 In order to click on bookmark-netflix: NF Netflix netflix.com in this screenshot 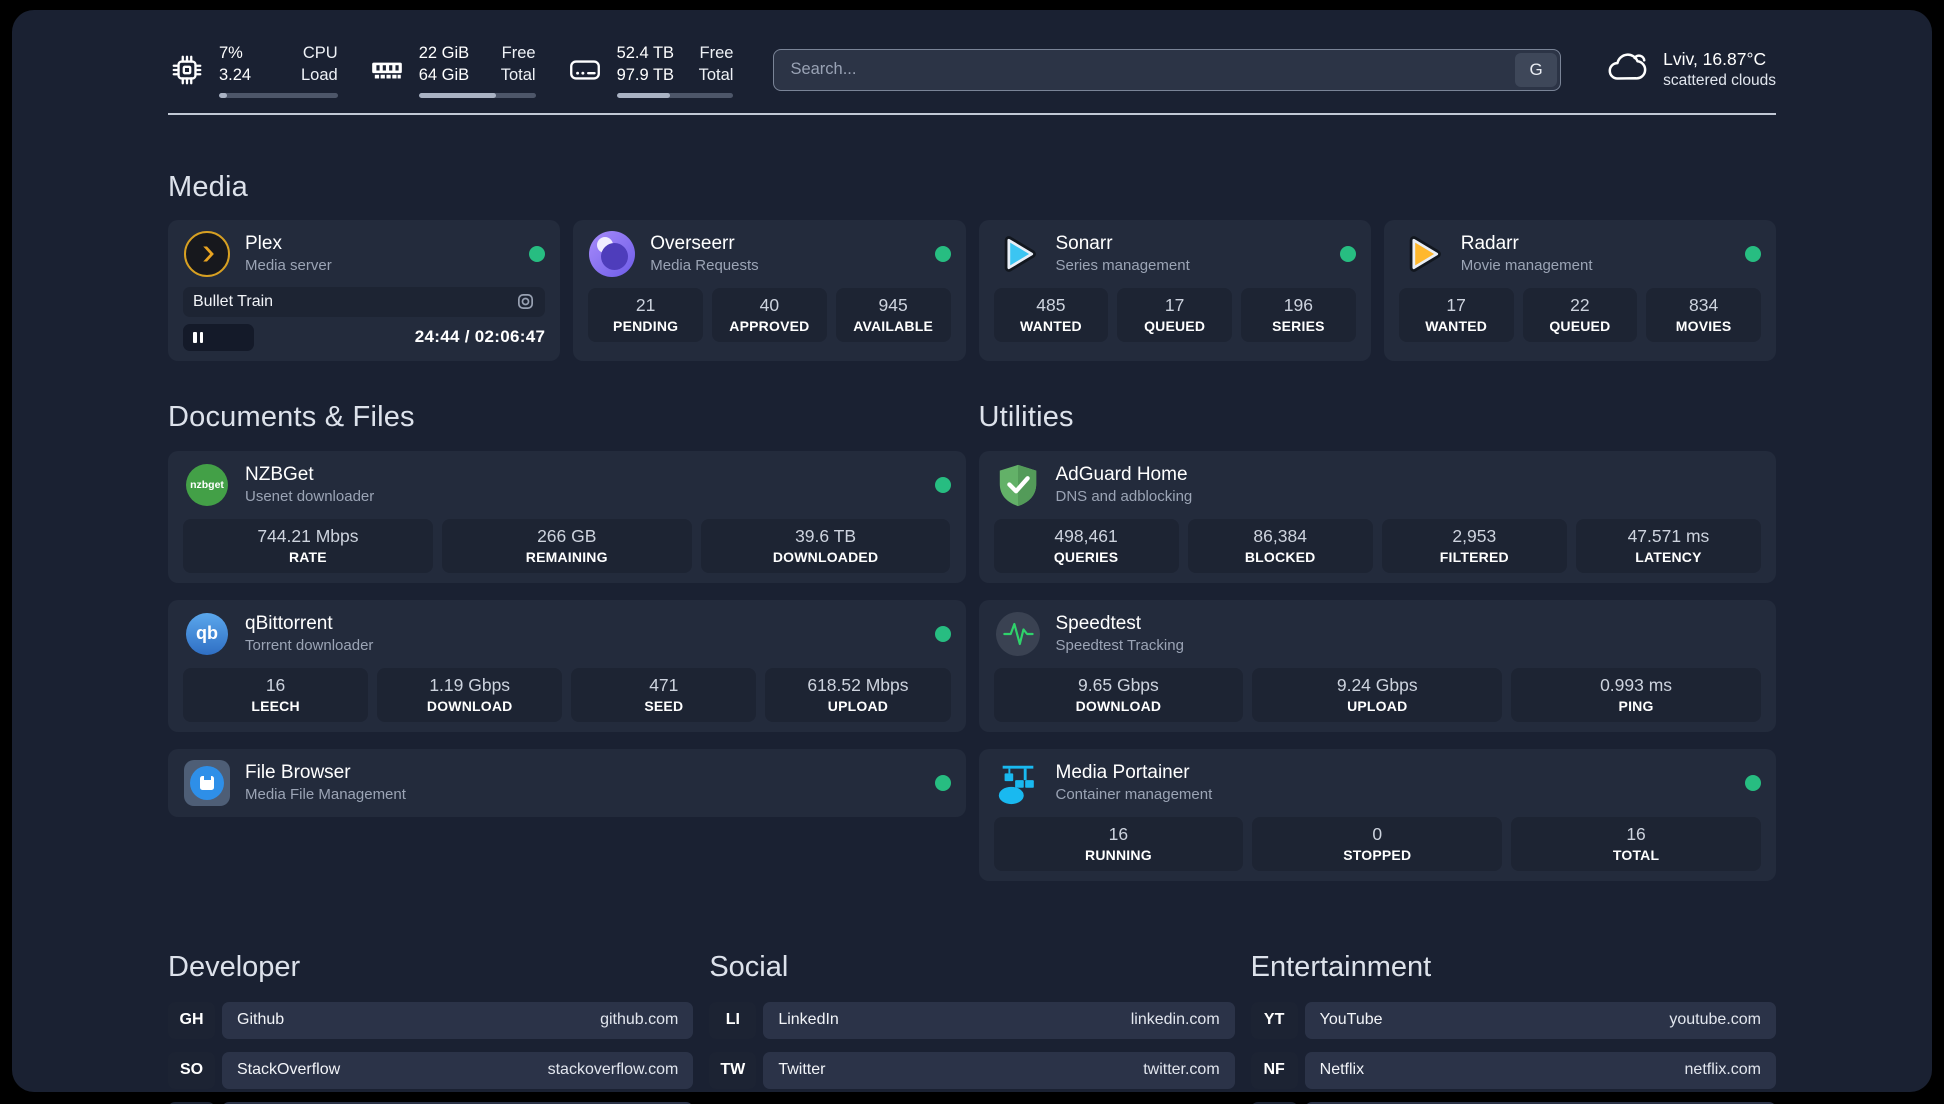, I will do `click(1513, 1070)`.